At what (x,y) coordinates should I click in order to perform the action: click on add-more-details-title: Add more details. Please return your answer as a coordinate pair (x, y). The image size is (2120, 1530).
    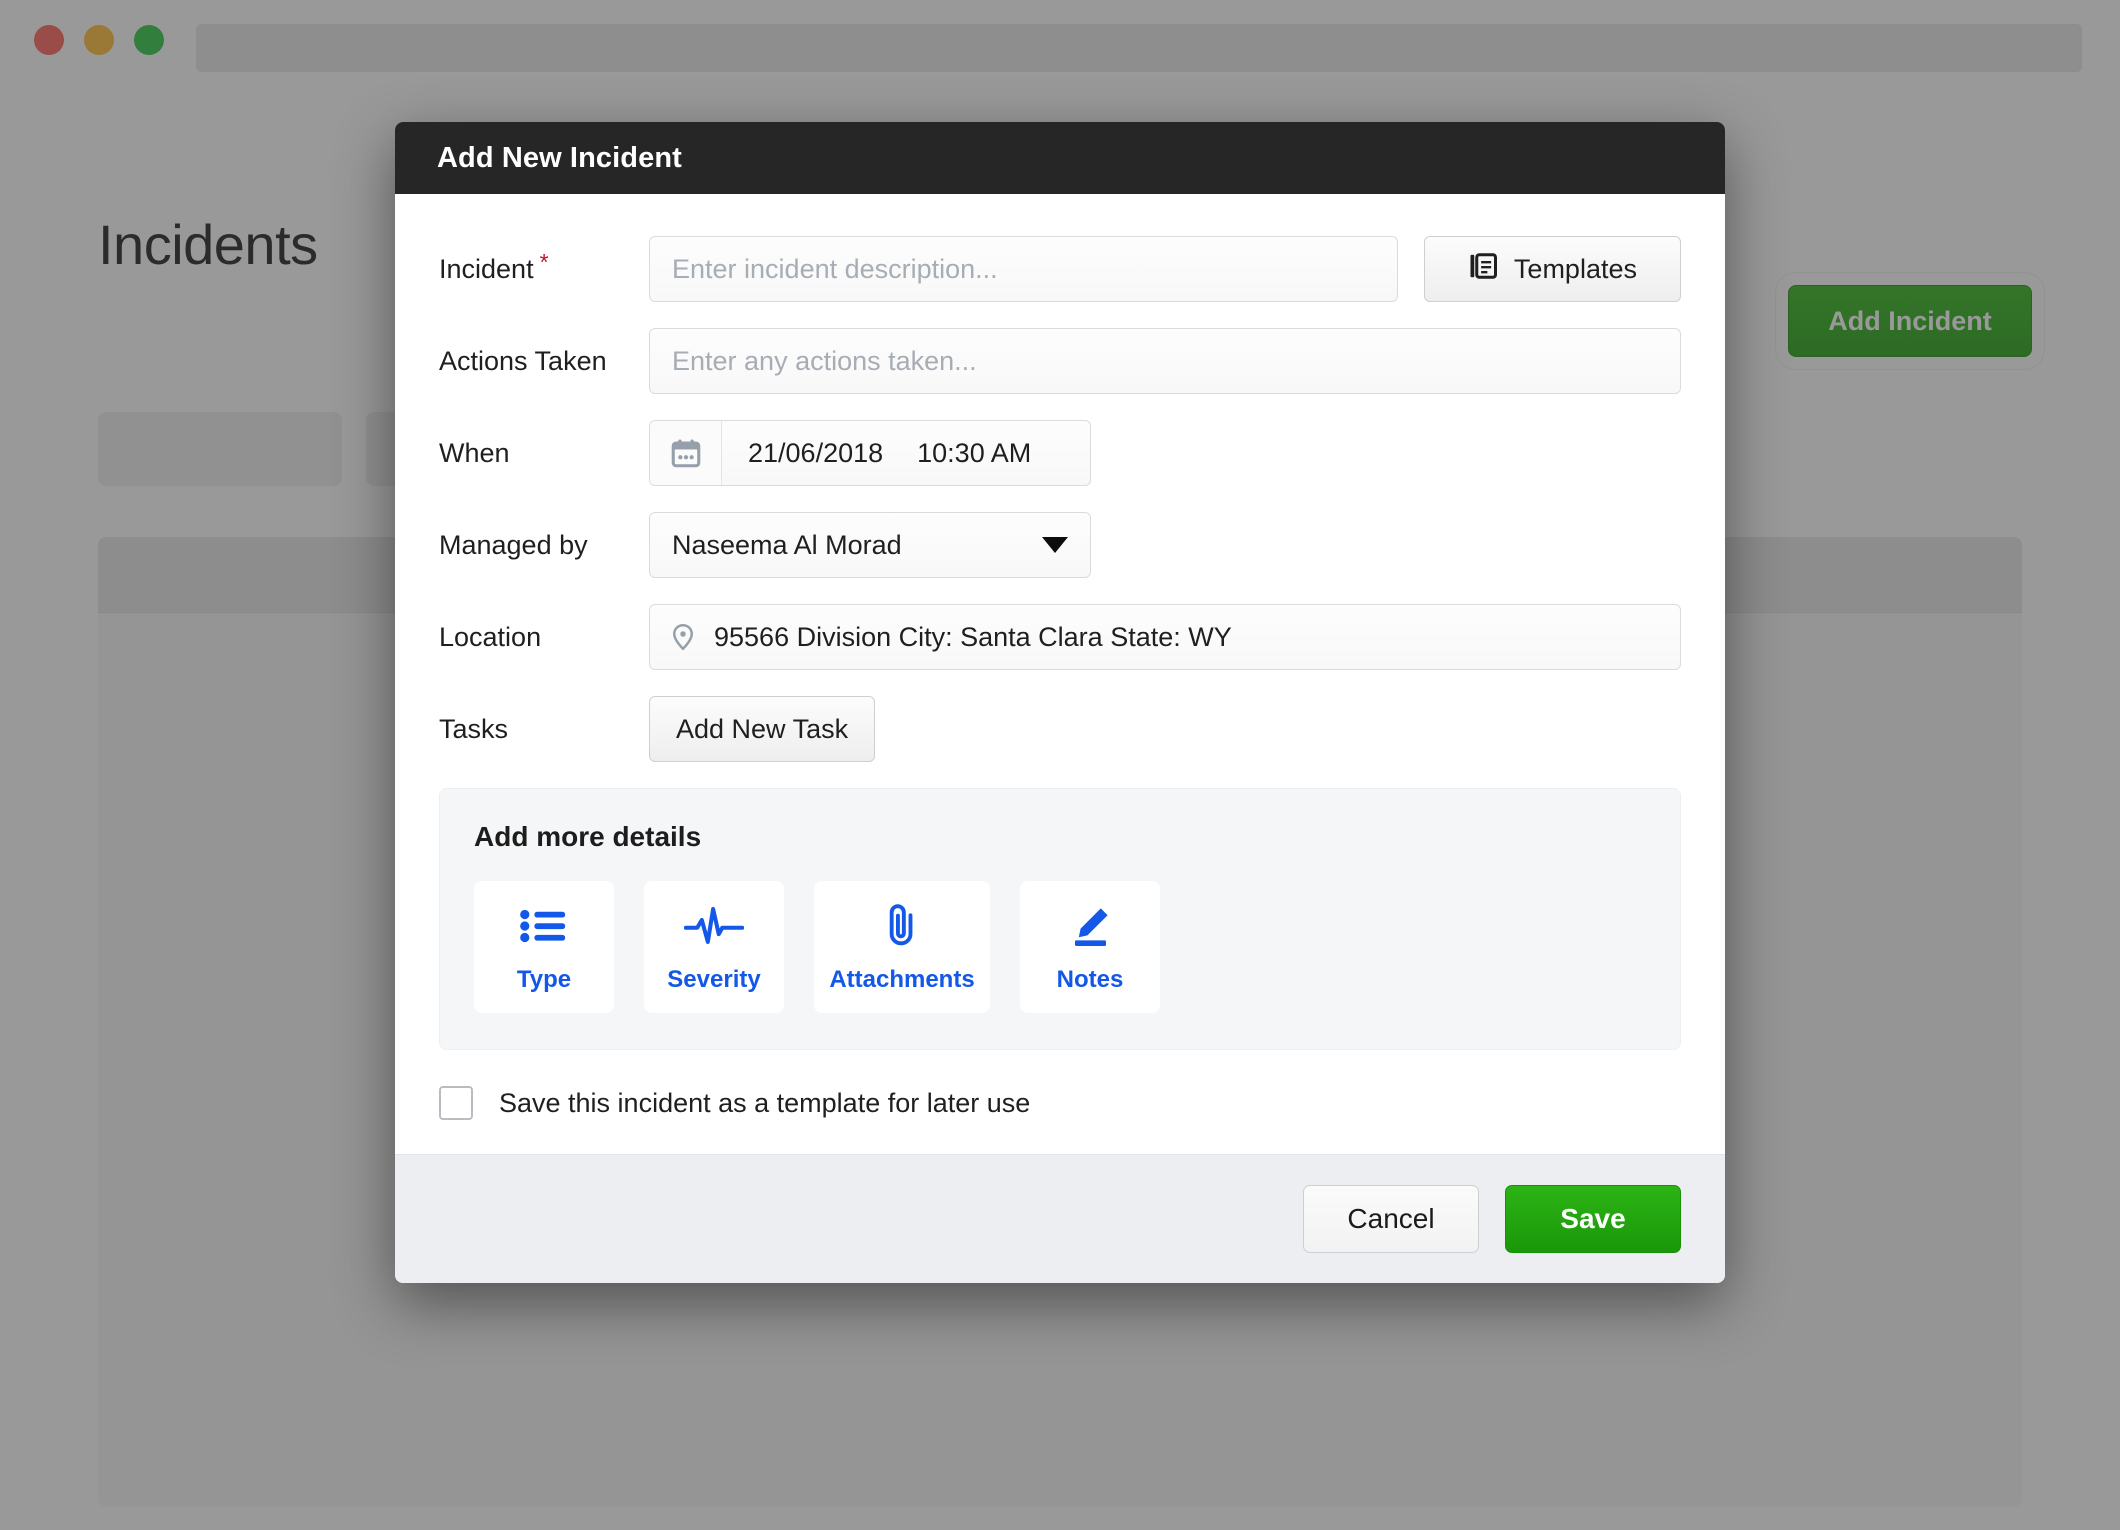
    Looking at the image, I should click on (588, 836).